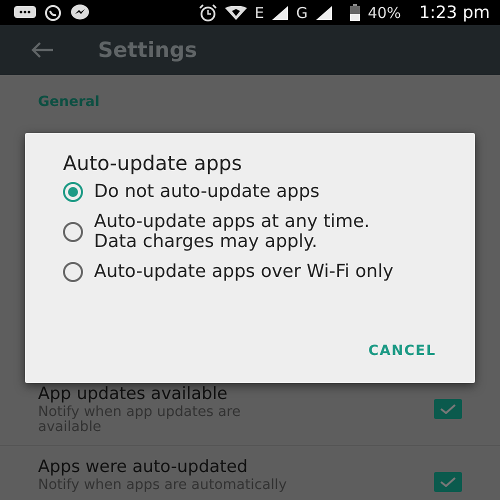 The width and height of the screenshot is (500, 500). I want to click on screen-title: Settings, so click(148, 50).